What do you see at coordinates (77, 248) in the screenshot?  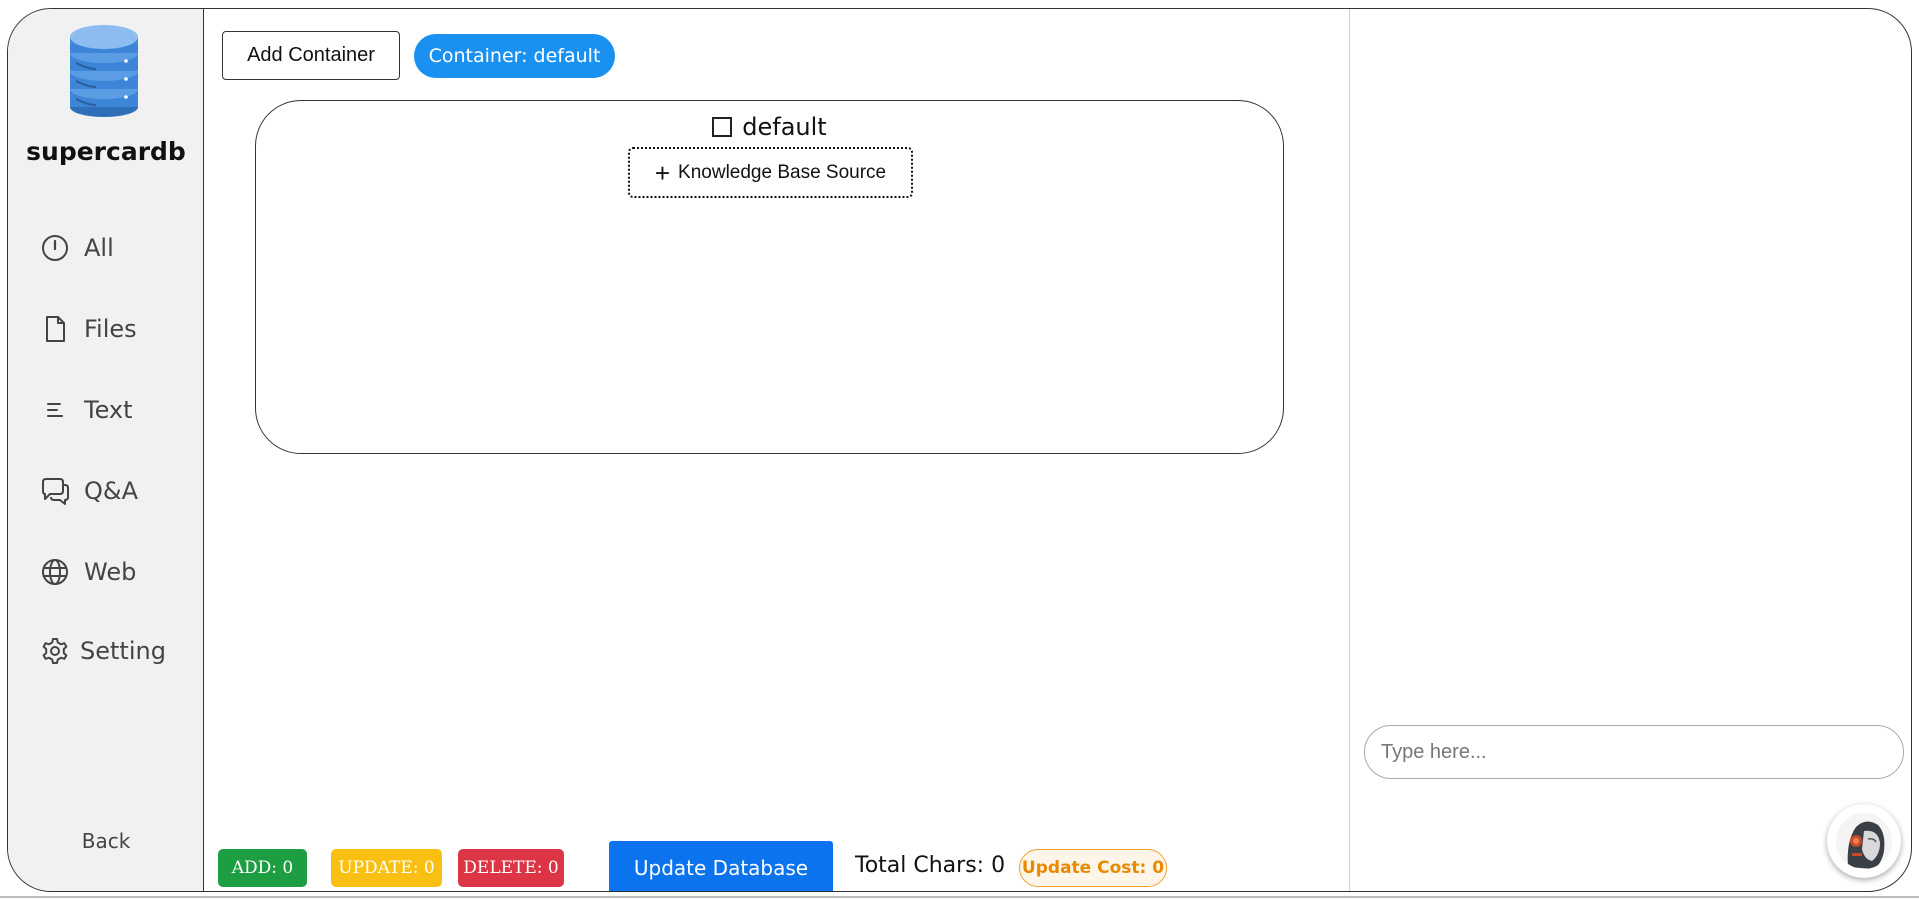 I see `sidebar-item-all: All` at bounding box center [77, 248].